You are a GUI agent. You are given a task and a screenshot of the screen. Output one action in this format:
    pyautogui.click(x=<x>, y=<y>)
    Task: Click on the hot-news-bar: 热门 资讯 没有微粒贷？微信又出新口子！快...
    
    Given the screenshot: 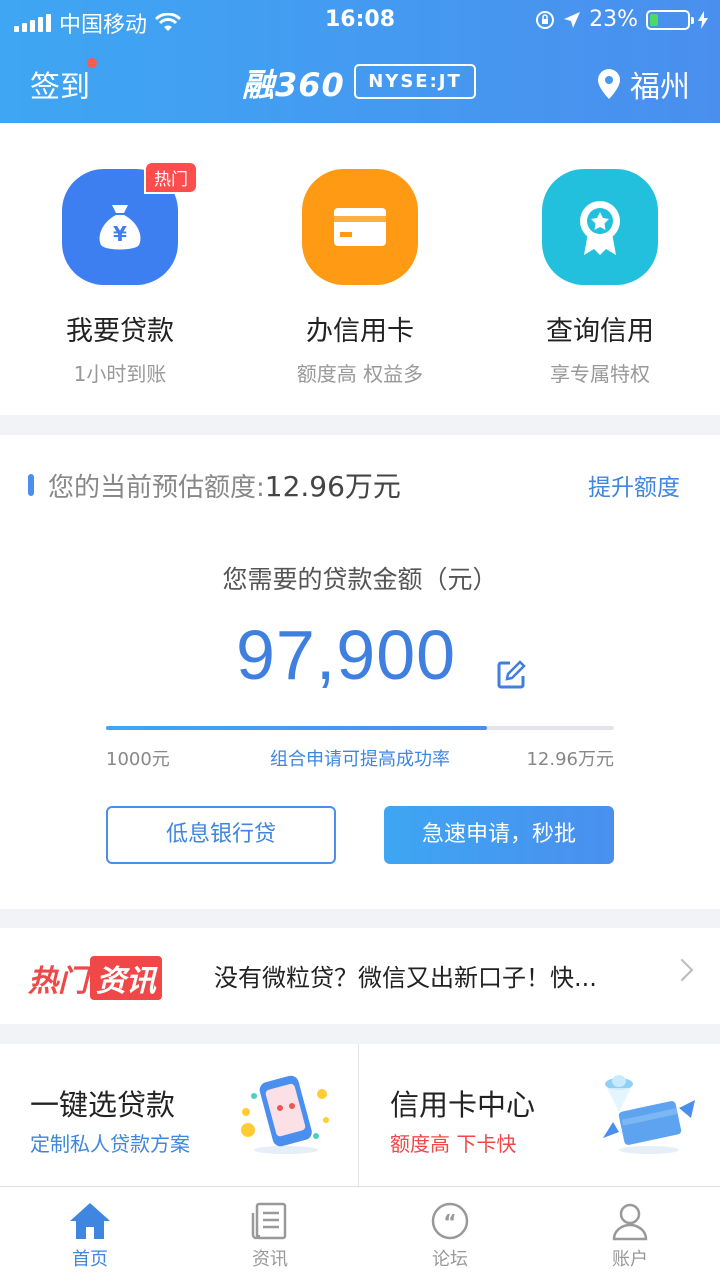 What is the action you would take?
    pyautogui.click(x=360, y=976)
    